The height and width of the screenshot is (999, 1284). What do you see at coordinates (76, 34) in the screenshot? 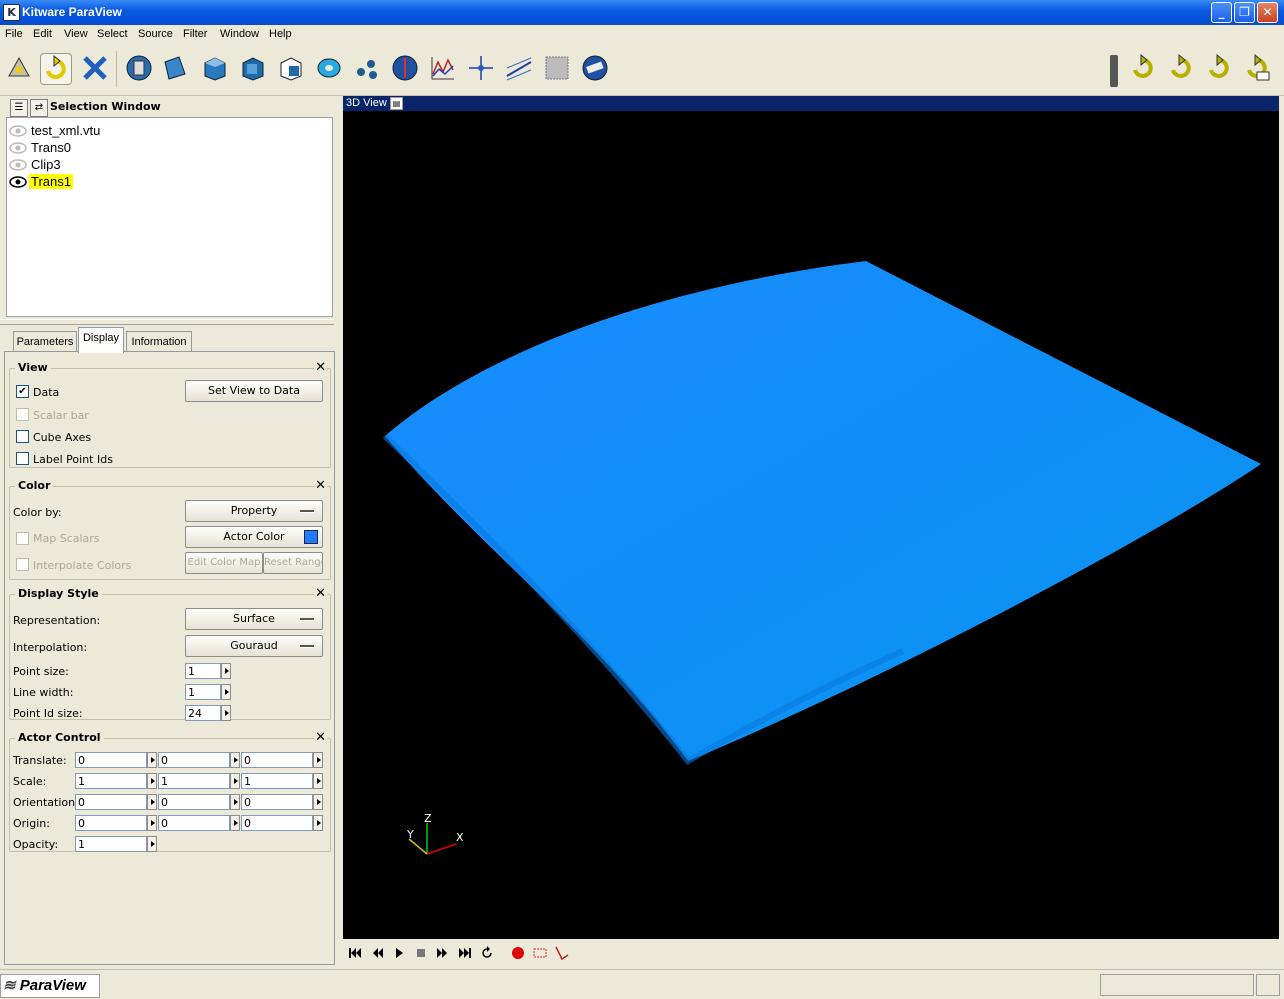
I see `menu-view: View` at bounding box center [76, 34].